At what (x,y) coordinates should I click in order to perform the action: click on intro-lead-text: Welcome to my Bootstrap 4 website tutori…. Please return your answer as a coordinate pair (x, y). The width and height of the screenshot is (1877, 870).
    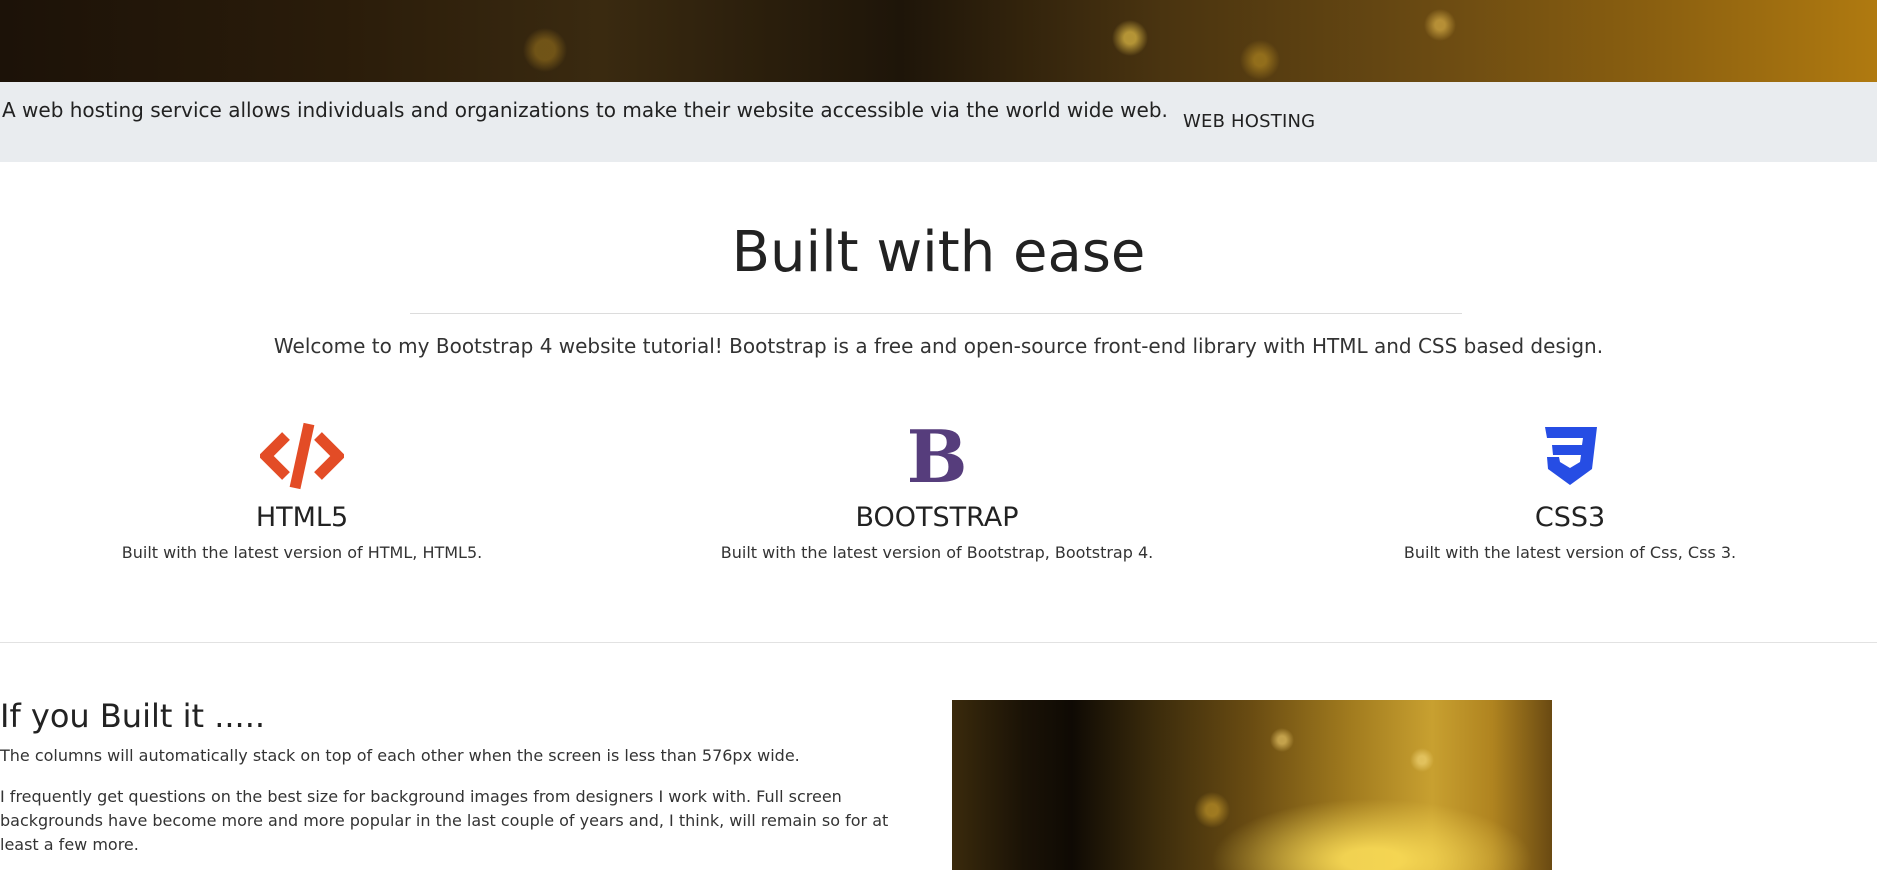
    Looking at the image, I should click on (938, 346).